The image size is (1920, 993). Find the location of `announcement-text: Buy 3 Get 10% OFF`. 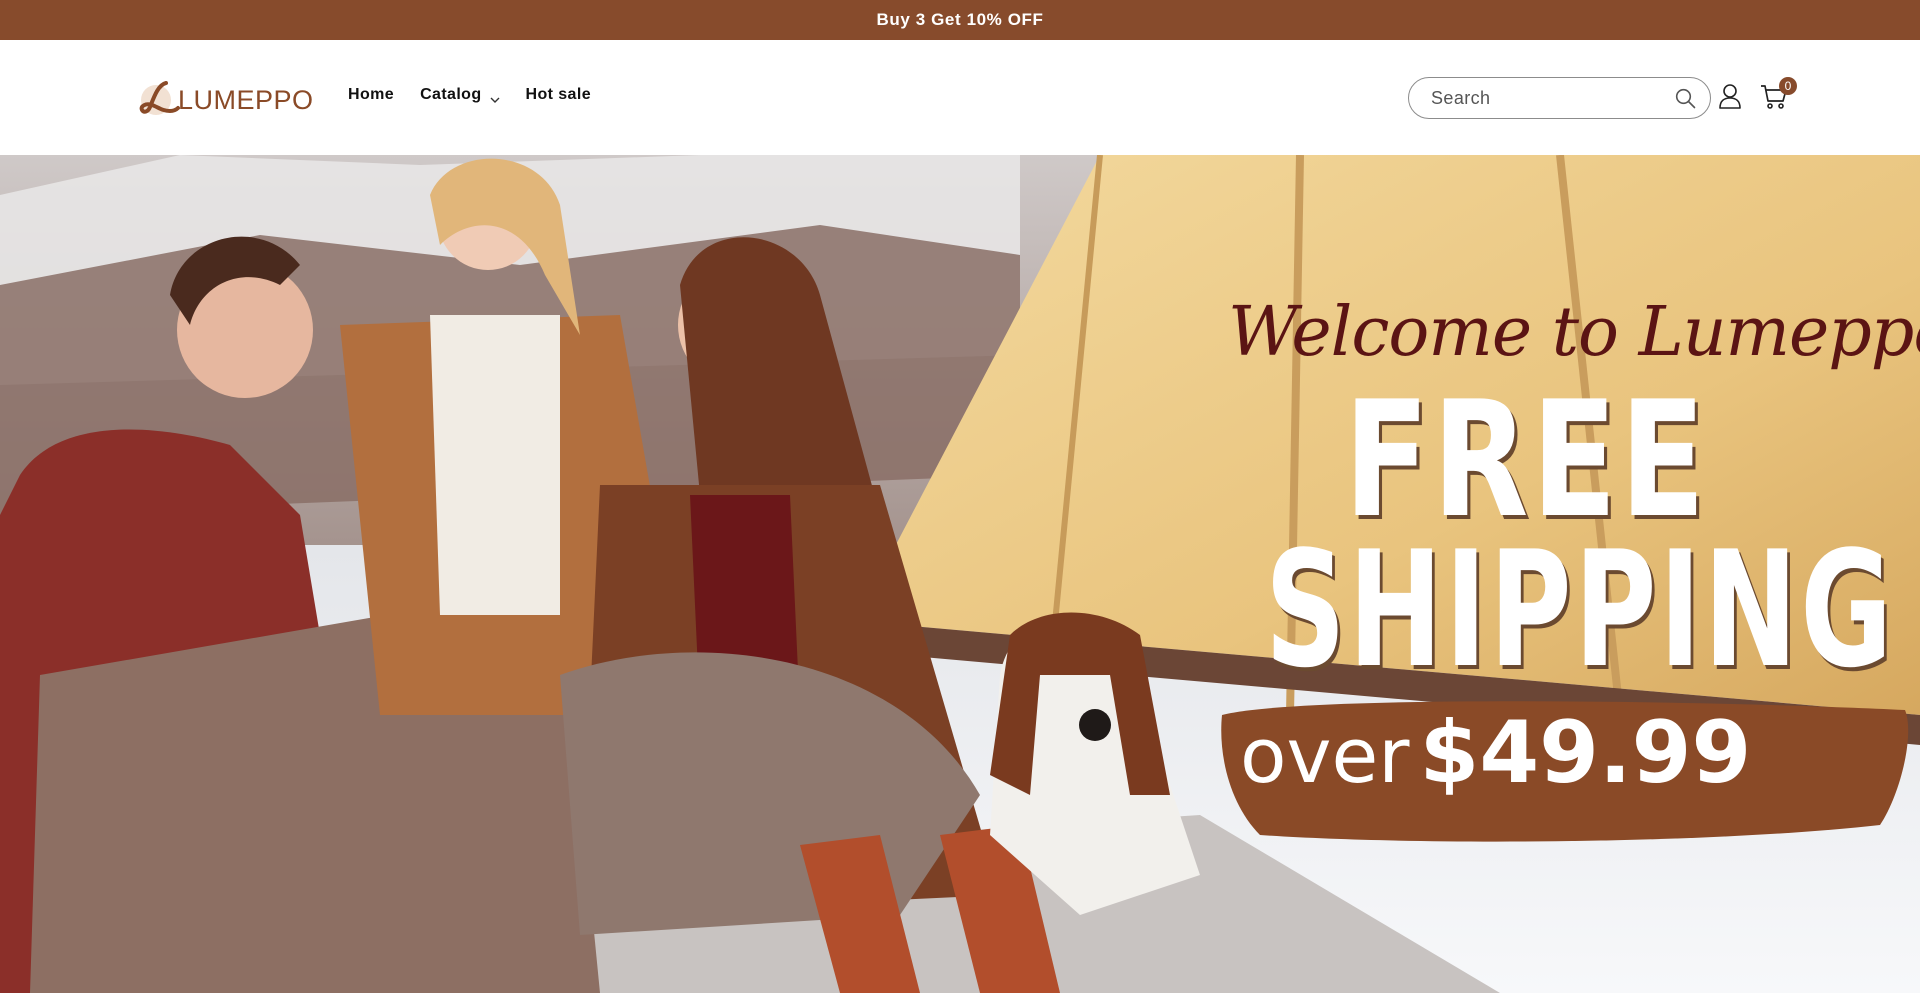

announcement-text: Buy 3 Get 10% OFF is located at coordinates (960, 19).